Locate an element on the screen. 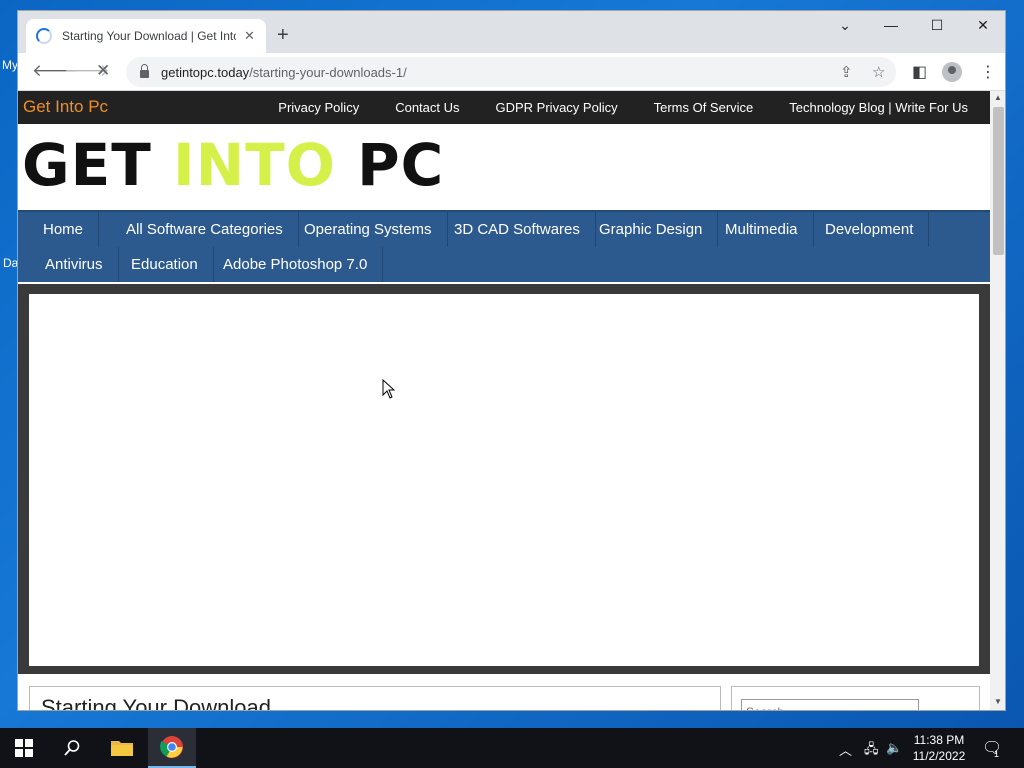  scroll-thumb is located at coordinates (998, 181).